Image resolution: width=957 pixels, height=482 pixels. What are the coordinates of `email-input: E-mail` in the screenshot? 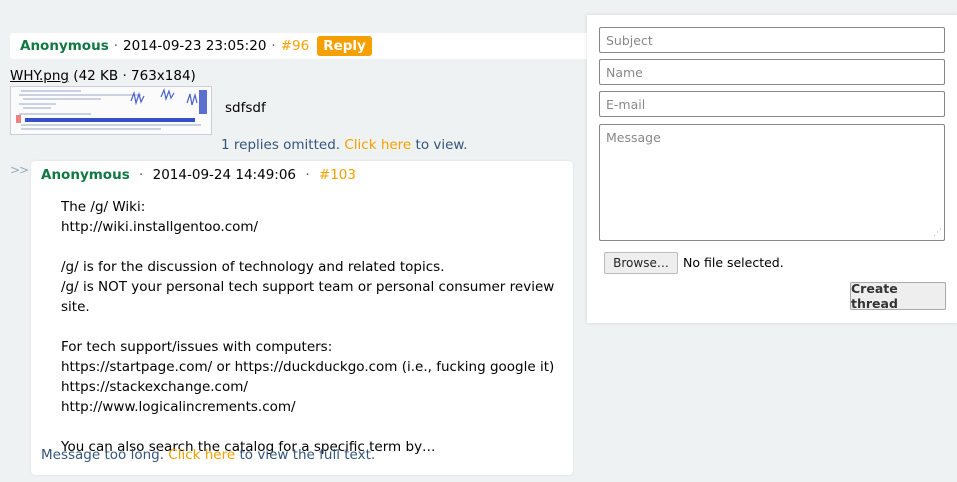 It's located at (772, 104).